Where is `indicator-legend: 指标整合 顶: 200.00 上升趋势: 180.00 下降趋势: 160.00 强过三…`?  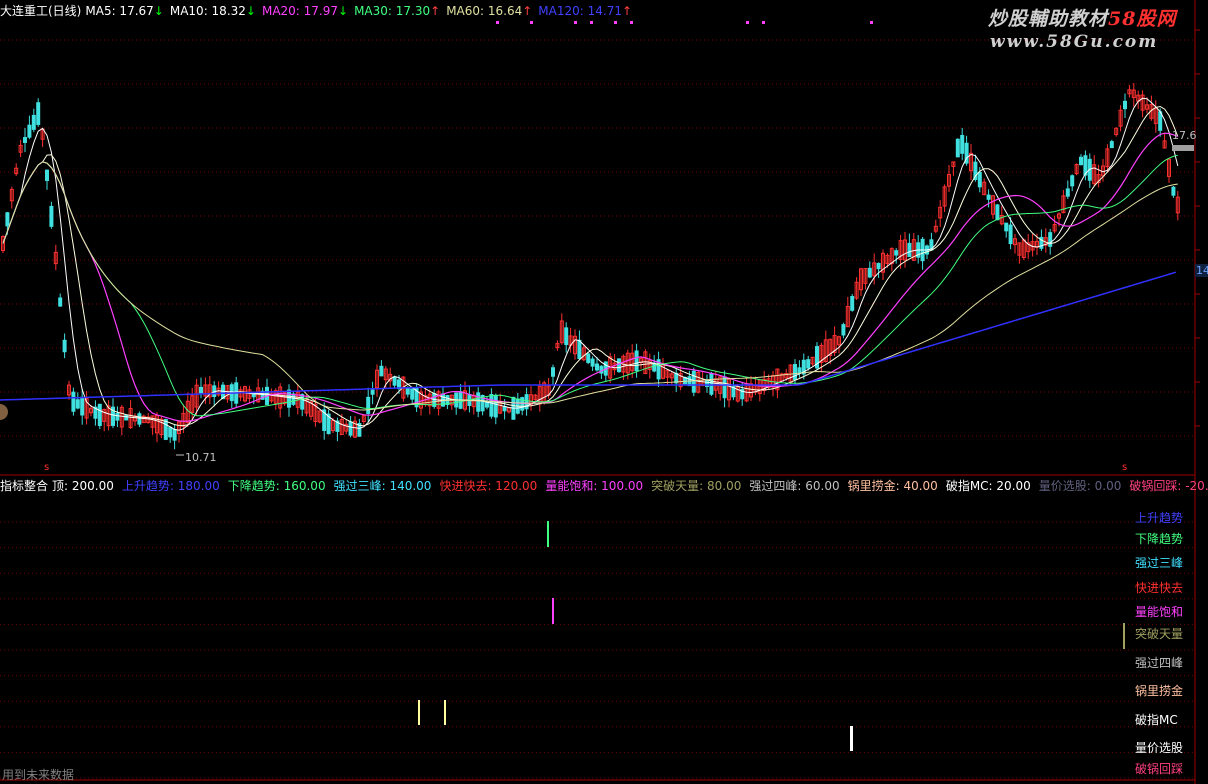
indicator-legend: 指标整合 顶: 200.00 上升趋势: 180.00 下降趋势: 160.00 强过三… is located at coordinates (604, 485).